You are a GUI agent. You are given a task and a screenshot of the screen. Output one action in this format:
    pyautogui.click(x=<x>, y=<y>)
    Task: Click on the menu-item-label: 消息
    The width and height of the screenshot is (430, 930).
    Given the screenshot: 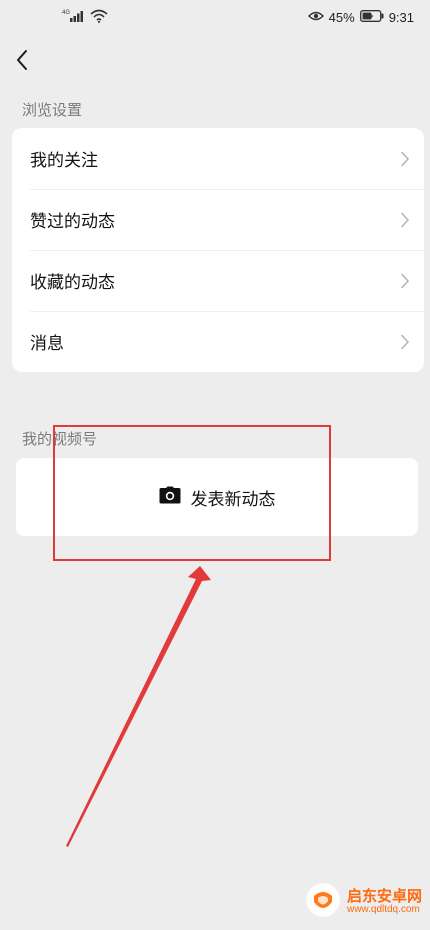 What is the action you would take?
    pyautogui.click(x=47, y=344)
    